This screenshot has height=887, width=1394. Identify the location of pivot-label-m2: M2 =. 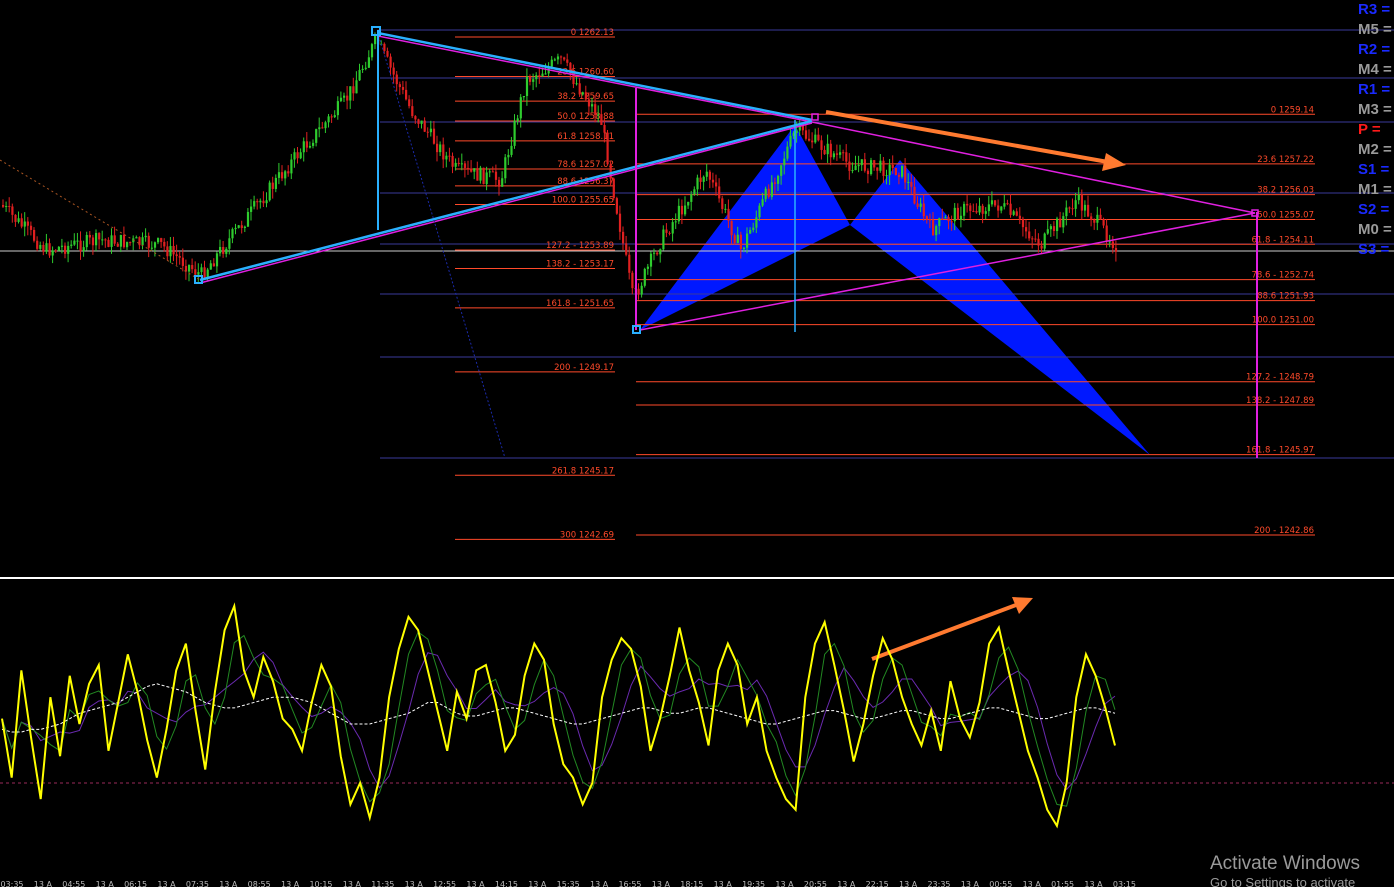
(1375, 149).